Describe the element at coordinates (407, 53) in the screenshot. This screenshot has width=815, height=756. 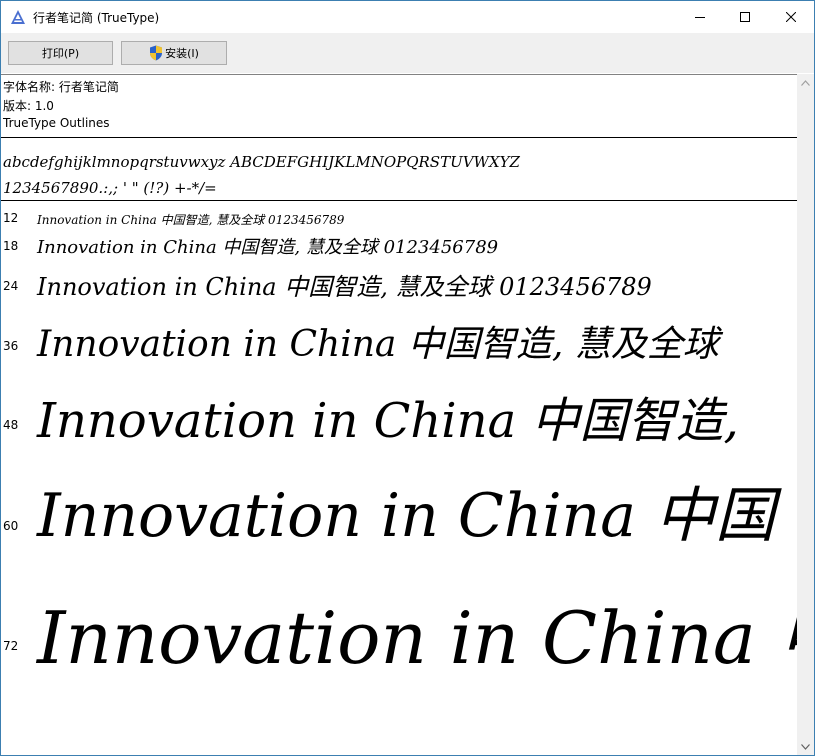
I see `toolbar: 打印(P) 安装(I)` at that location.